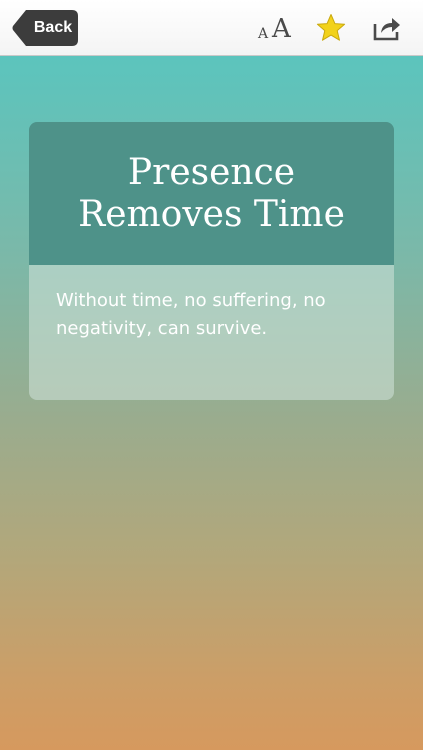 The height and width of the screenshot is (750, 423). I want to click on navigation-bar: Back A A, so click(211, 28).